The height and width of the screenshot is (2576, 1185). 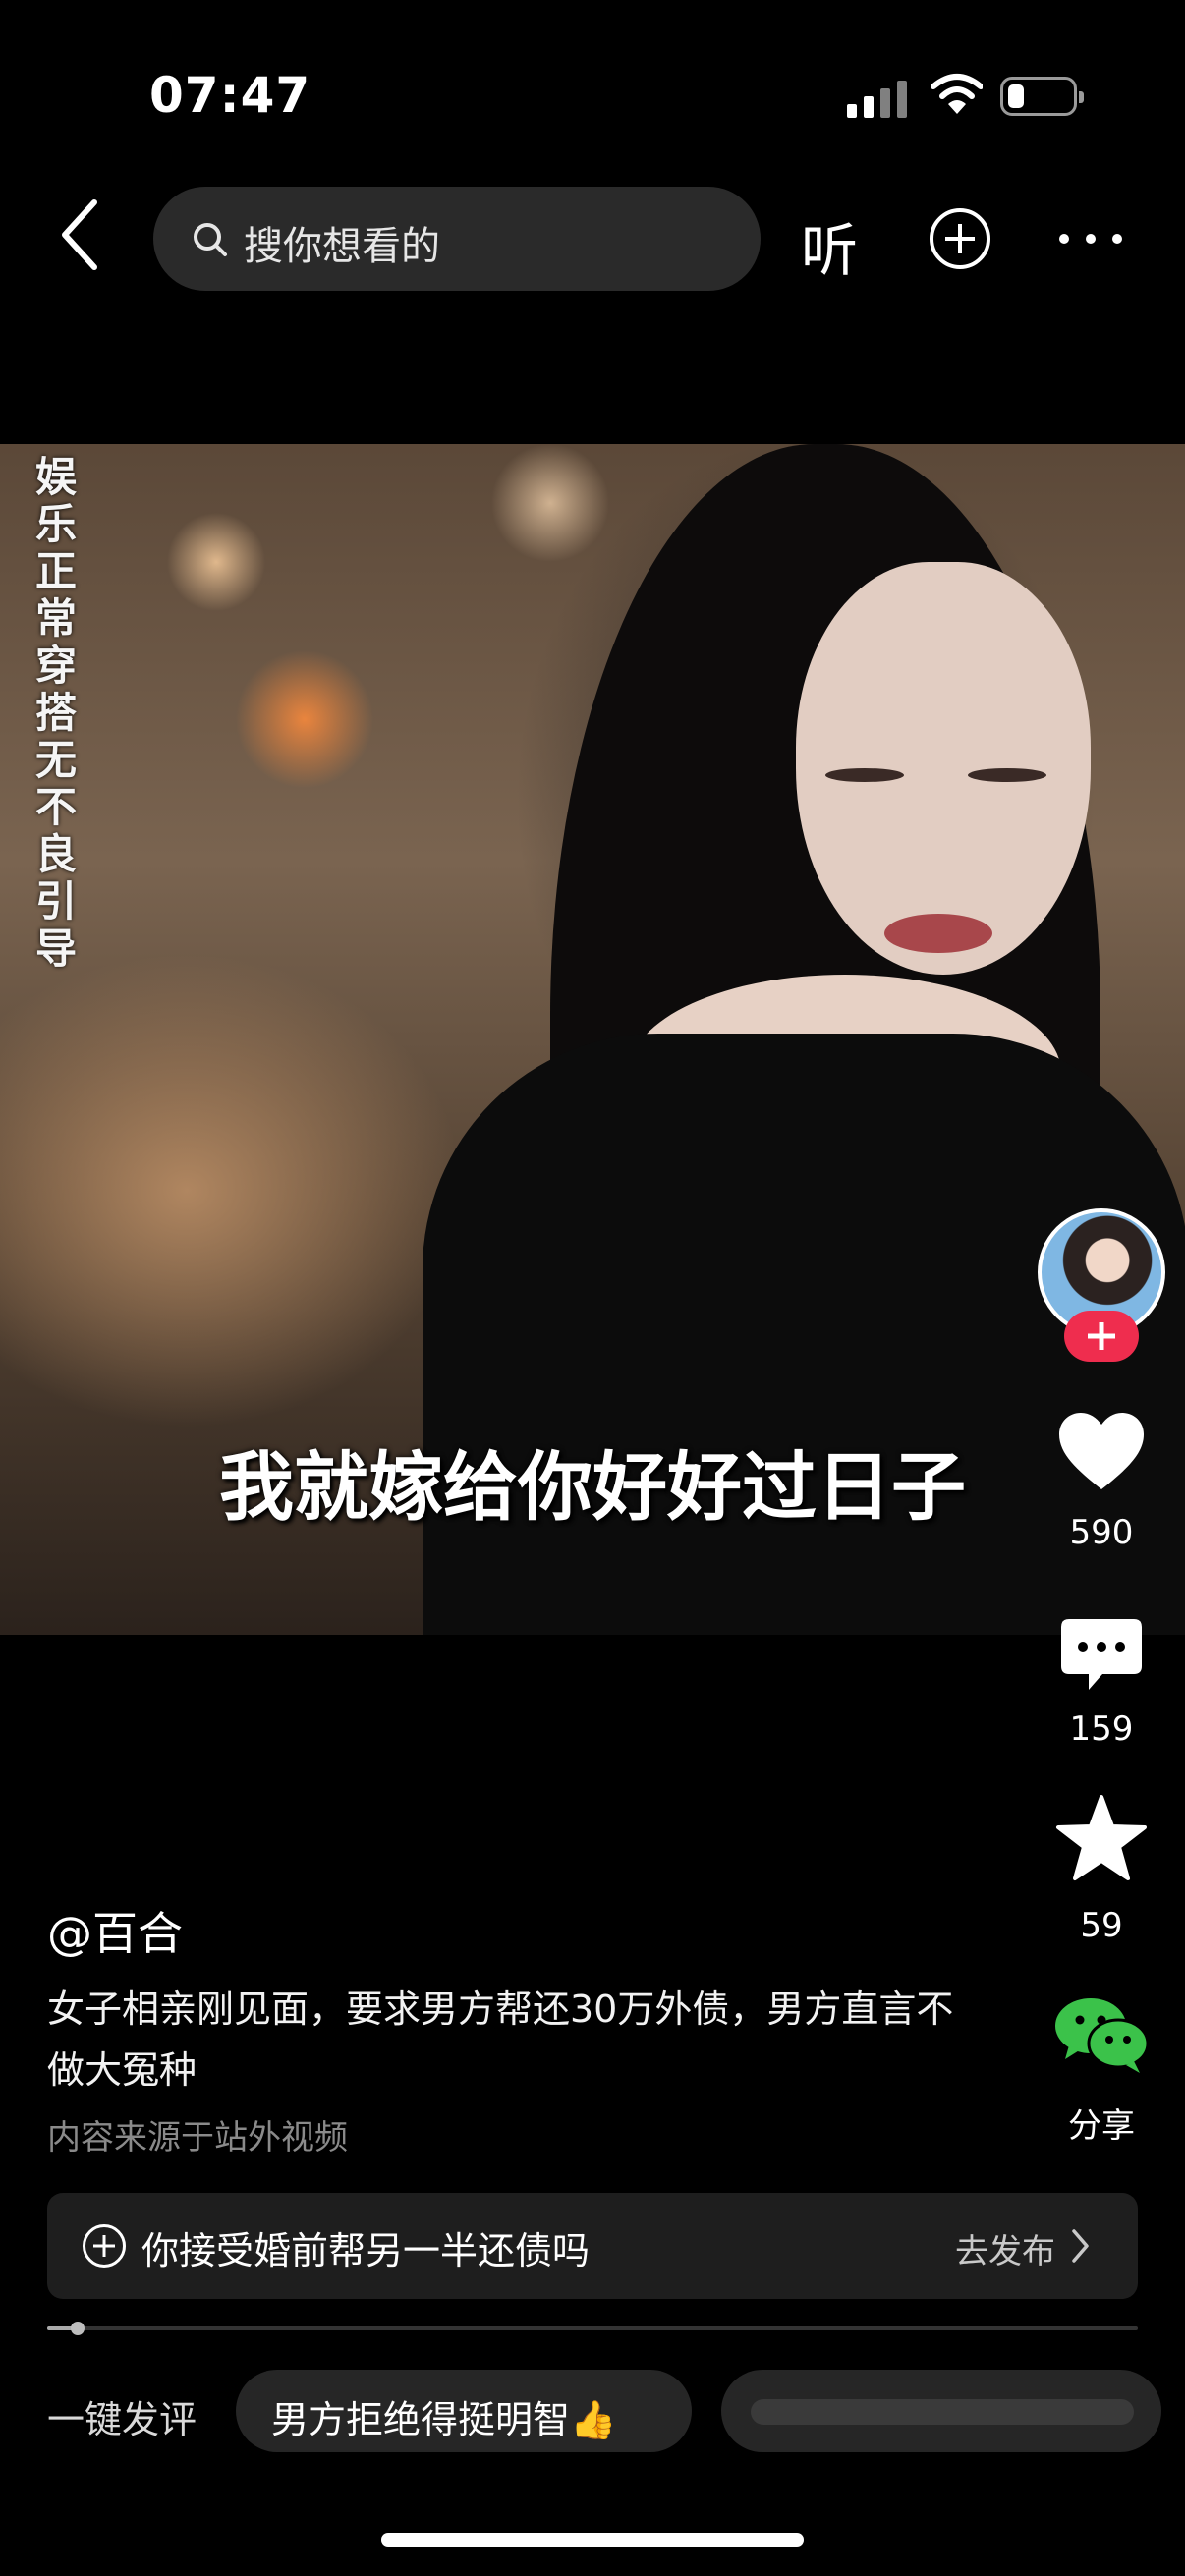 What do you see at coordinates (1102, 1838) in the screenshot?
I see `star-favorite-icon` at bounding box center [1102, 1838].